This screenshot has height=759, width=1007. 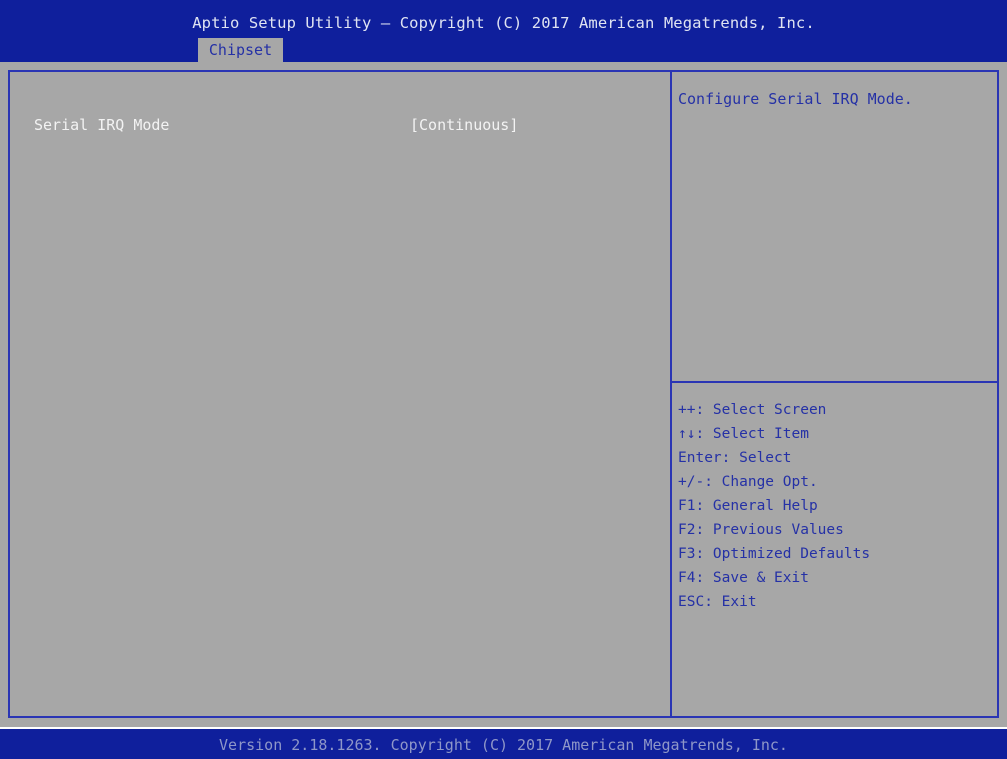 I want to click on key-hint: Enter: Select, so click(x=735, y=458).